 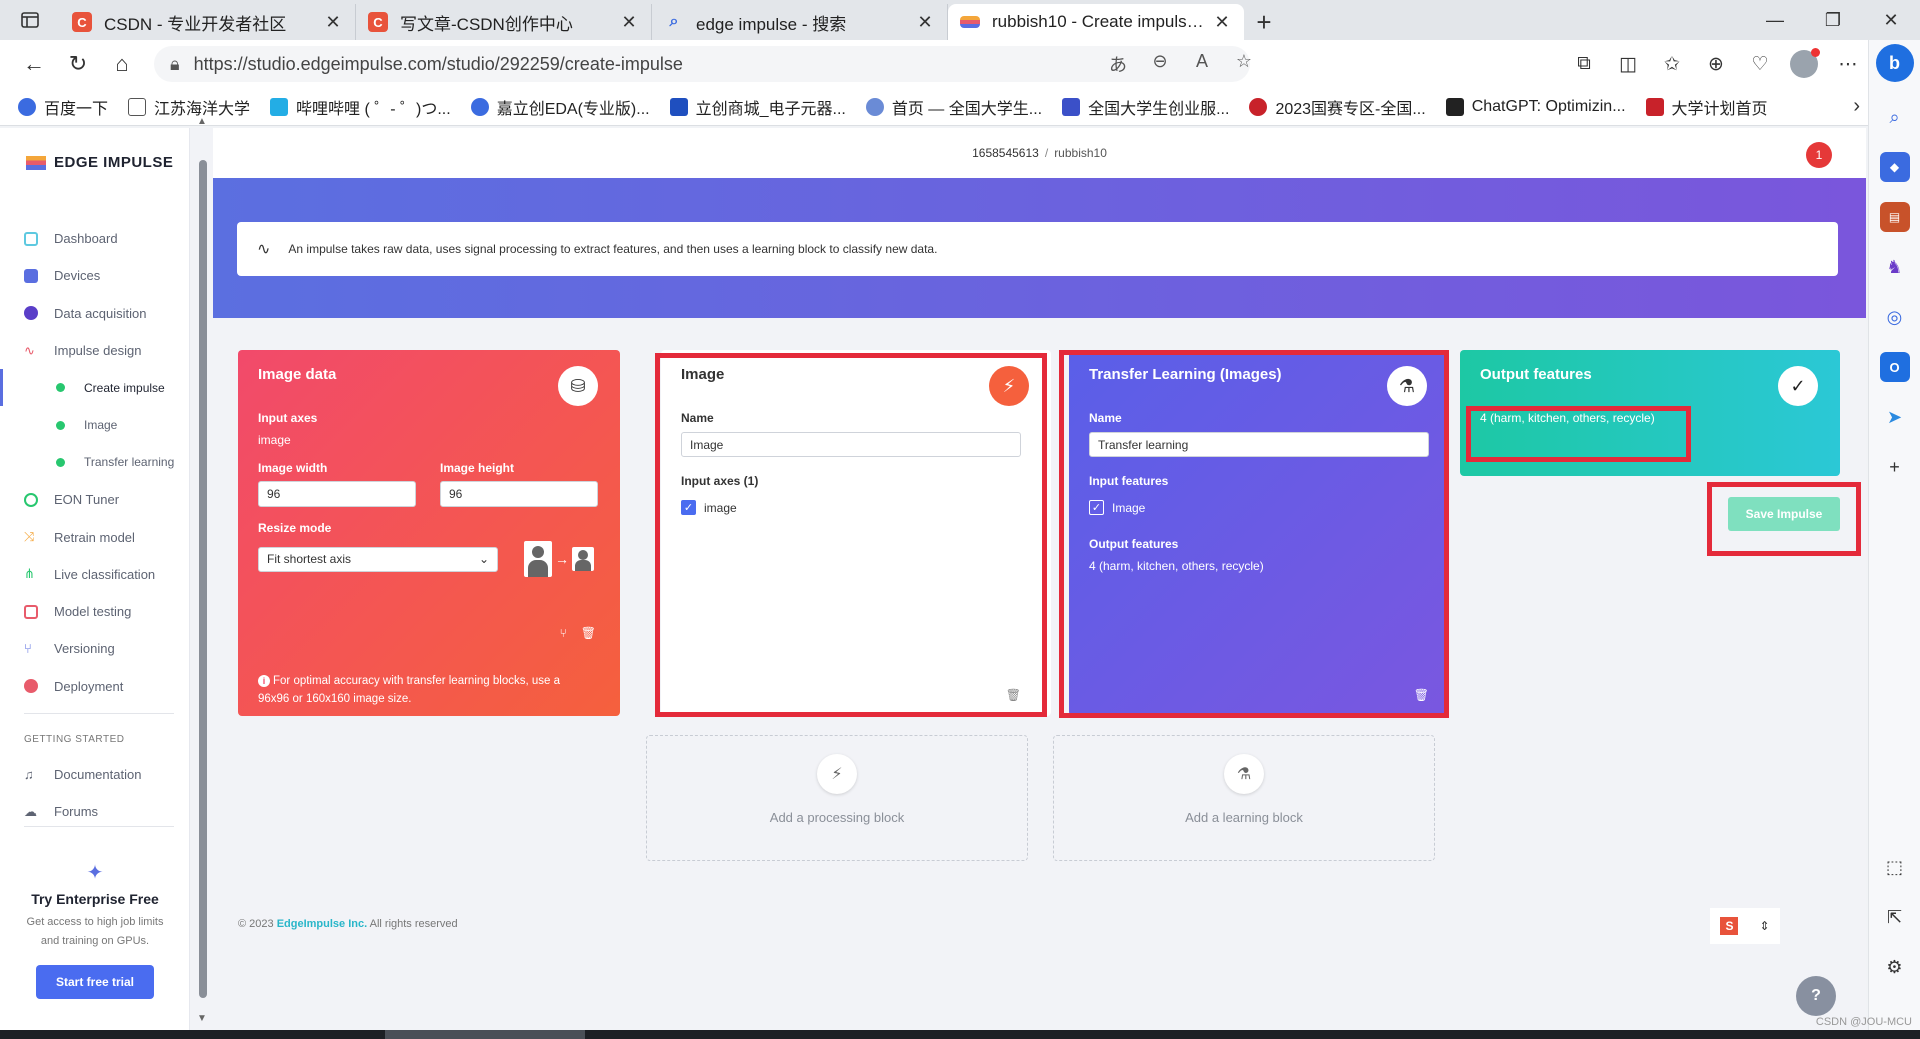 I want to click on add-icon: +, so click(x=1895, y=467).